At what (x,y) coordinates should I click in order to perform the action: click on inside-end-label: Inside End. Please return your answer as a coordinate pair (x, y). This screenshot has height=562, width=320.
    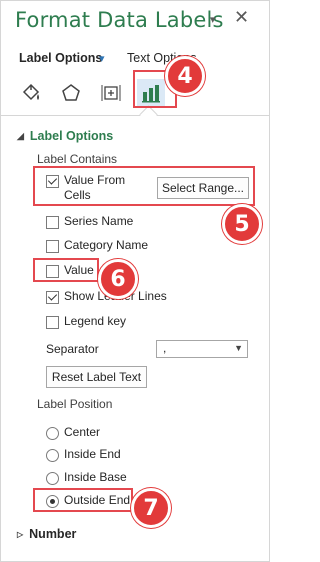
    Looking at the image, I should click on (92, 454).